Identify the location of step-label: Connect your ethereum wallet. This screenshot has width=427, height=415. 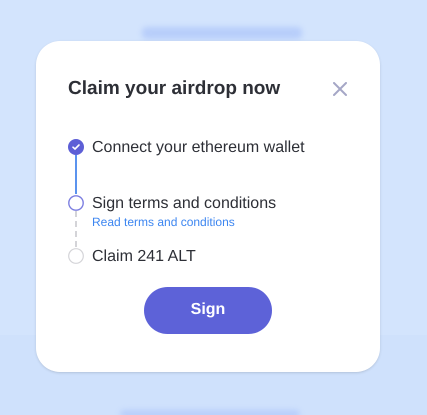
(198, 148).